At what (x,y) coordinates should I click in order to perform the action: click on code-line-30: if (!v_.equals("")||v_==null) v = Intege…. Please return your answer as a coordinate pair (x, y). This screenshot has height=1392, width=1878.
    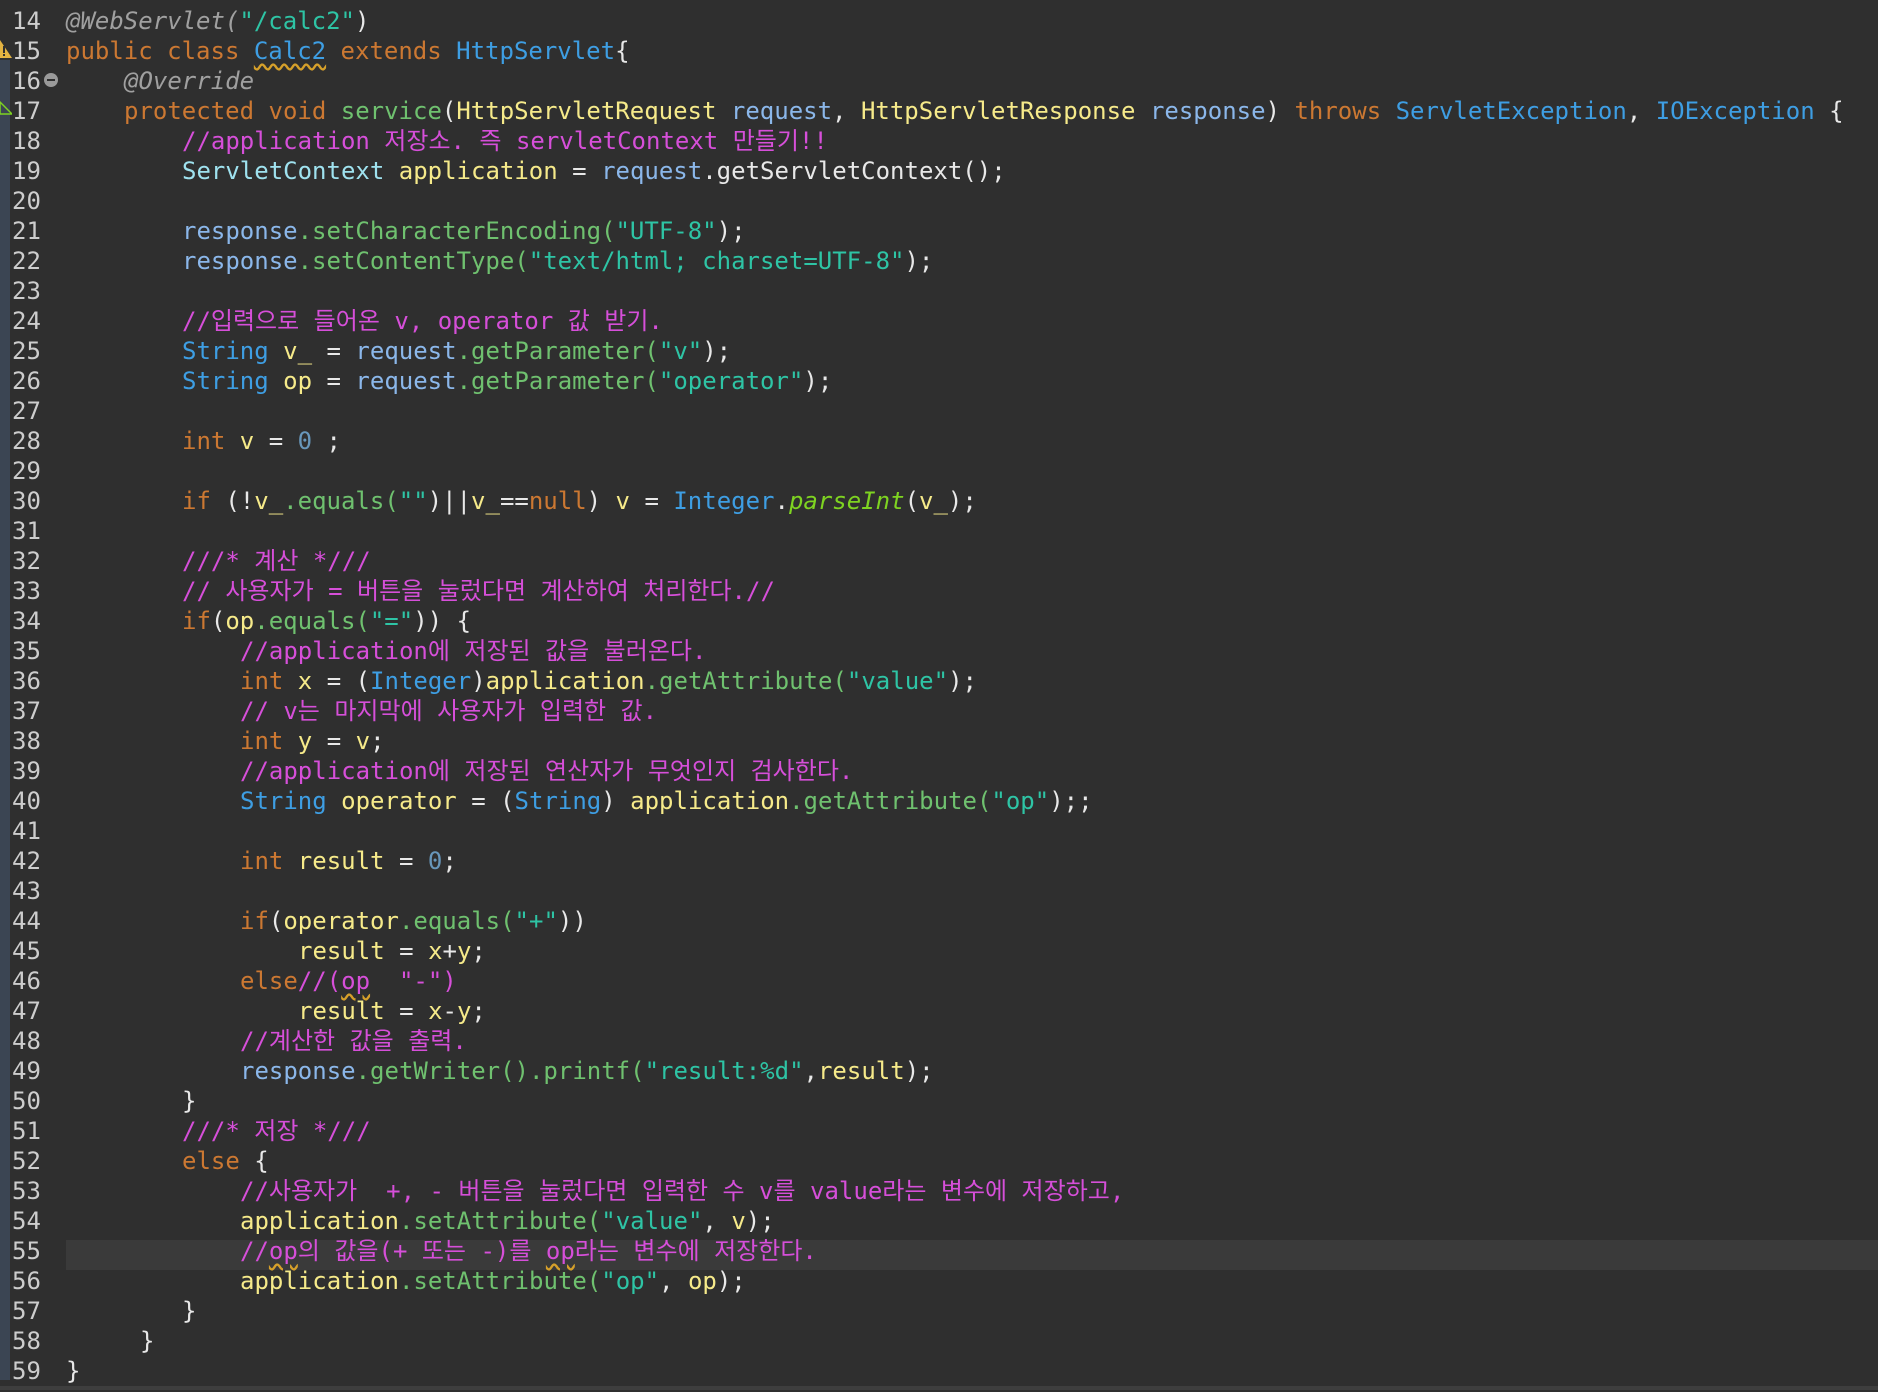
    Looking at the image, I should click on (579, 501).